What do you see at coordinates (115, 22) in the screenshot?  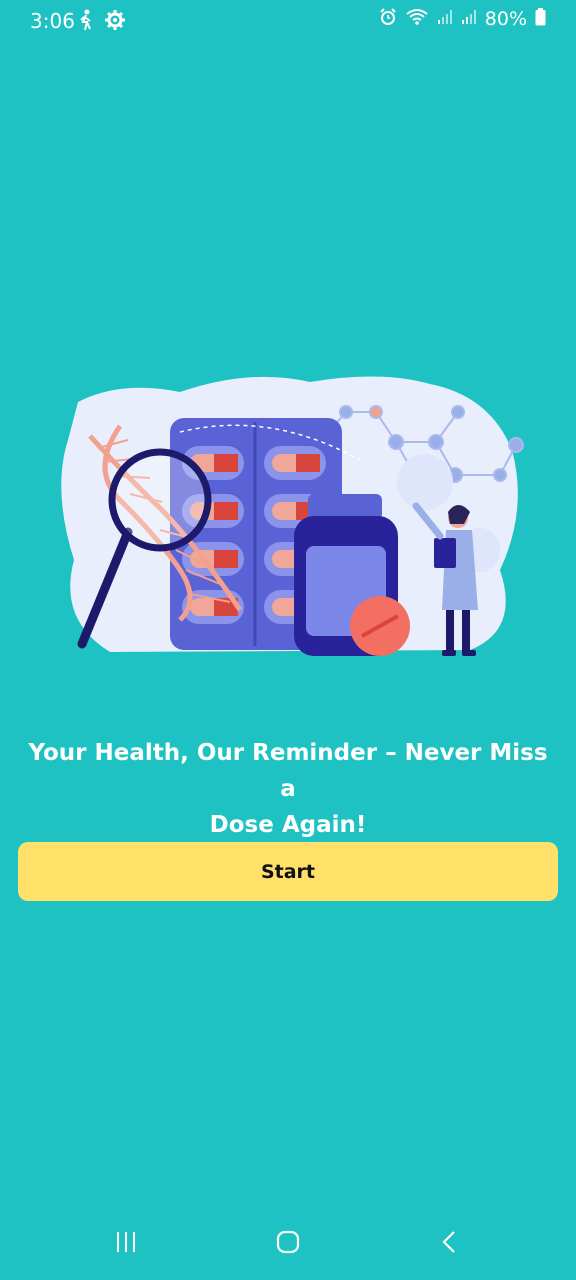 I see `gear-icon` at bounding box center [115, 22].